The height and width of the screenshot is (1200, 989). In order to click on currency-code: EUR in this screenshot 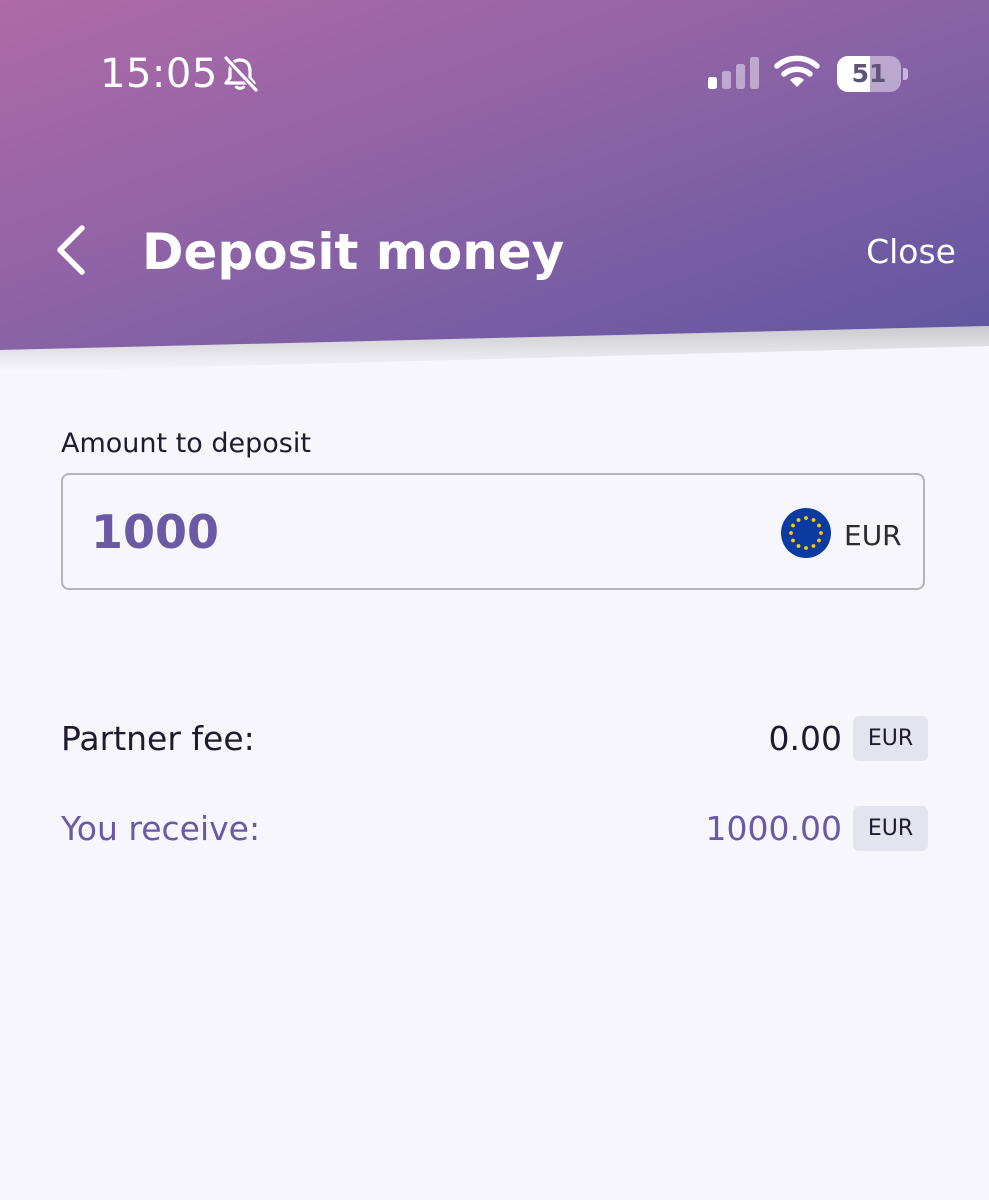, I will do `click(873, 535)`.